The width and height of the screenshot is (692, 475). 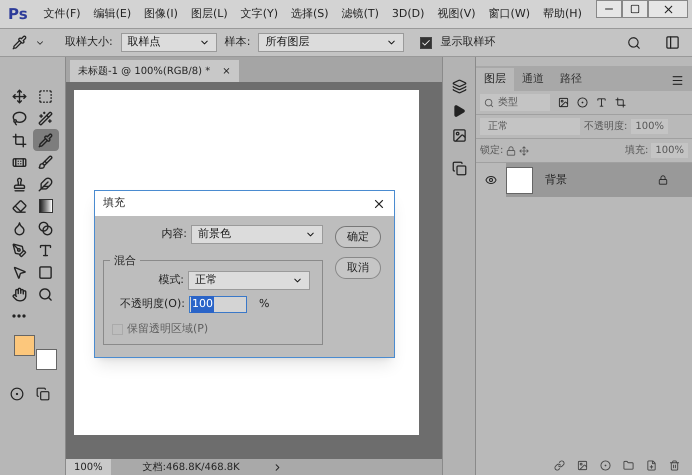 I want to click on fill-label: 填充:, so click(x=636, y=151).